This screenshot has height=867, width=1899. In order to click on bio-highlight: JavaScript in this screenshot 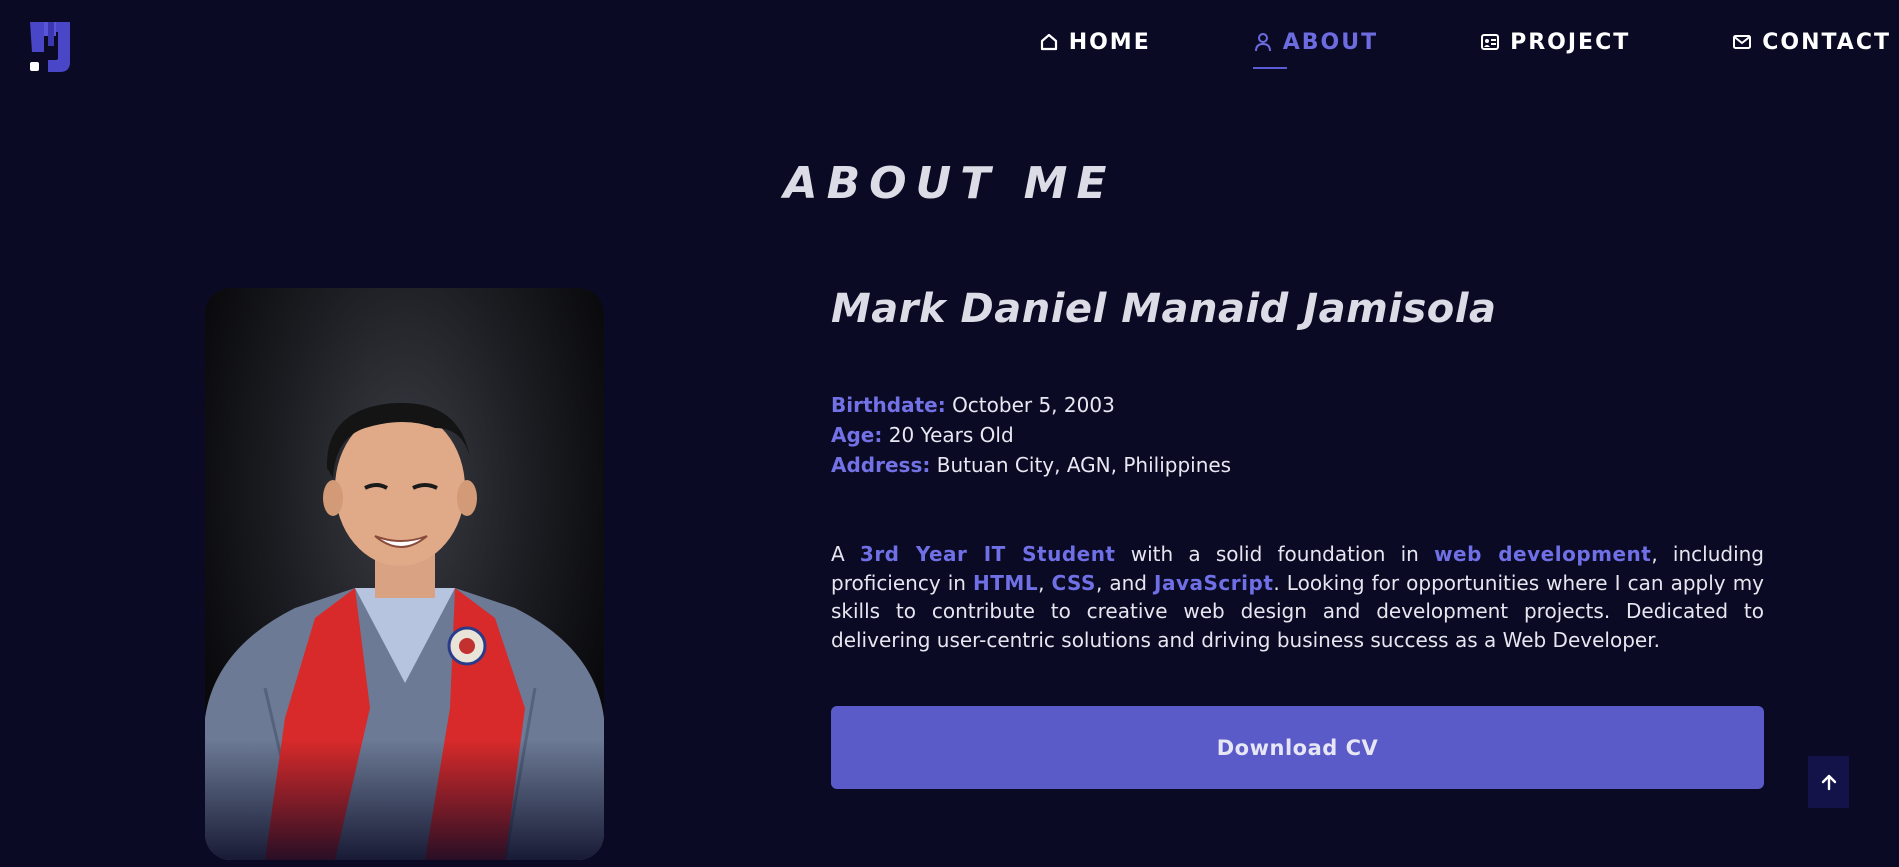, I will do `click(1214, 582)`.